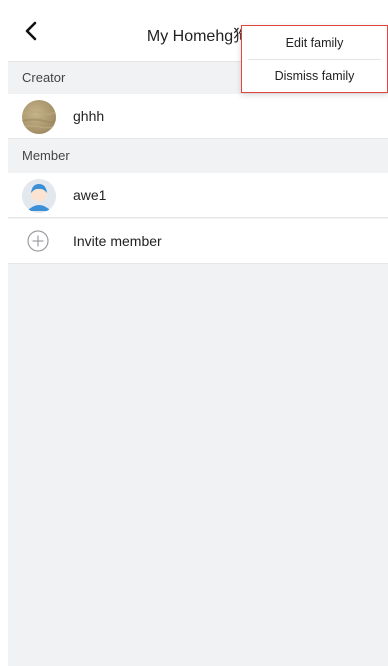 The height and width of the screenshot is (666, 388). I want to click on creator-name: ghhh, so click(89, 116).